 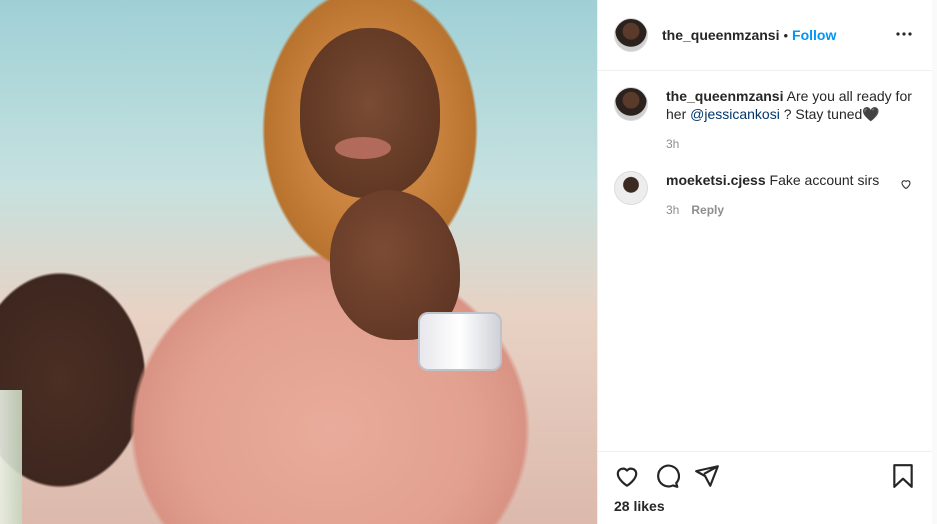 I want to click on ellipsis-icon, so click(x=904, y=33).